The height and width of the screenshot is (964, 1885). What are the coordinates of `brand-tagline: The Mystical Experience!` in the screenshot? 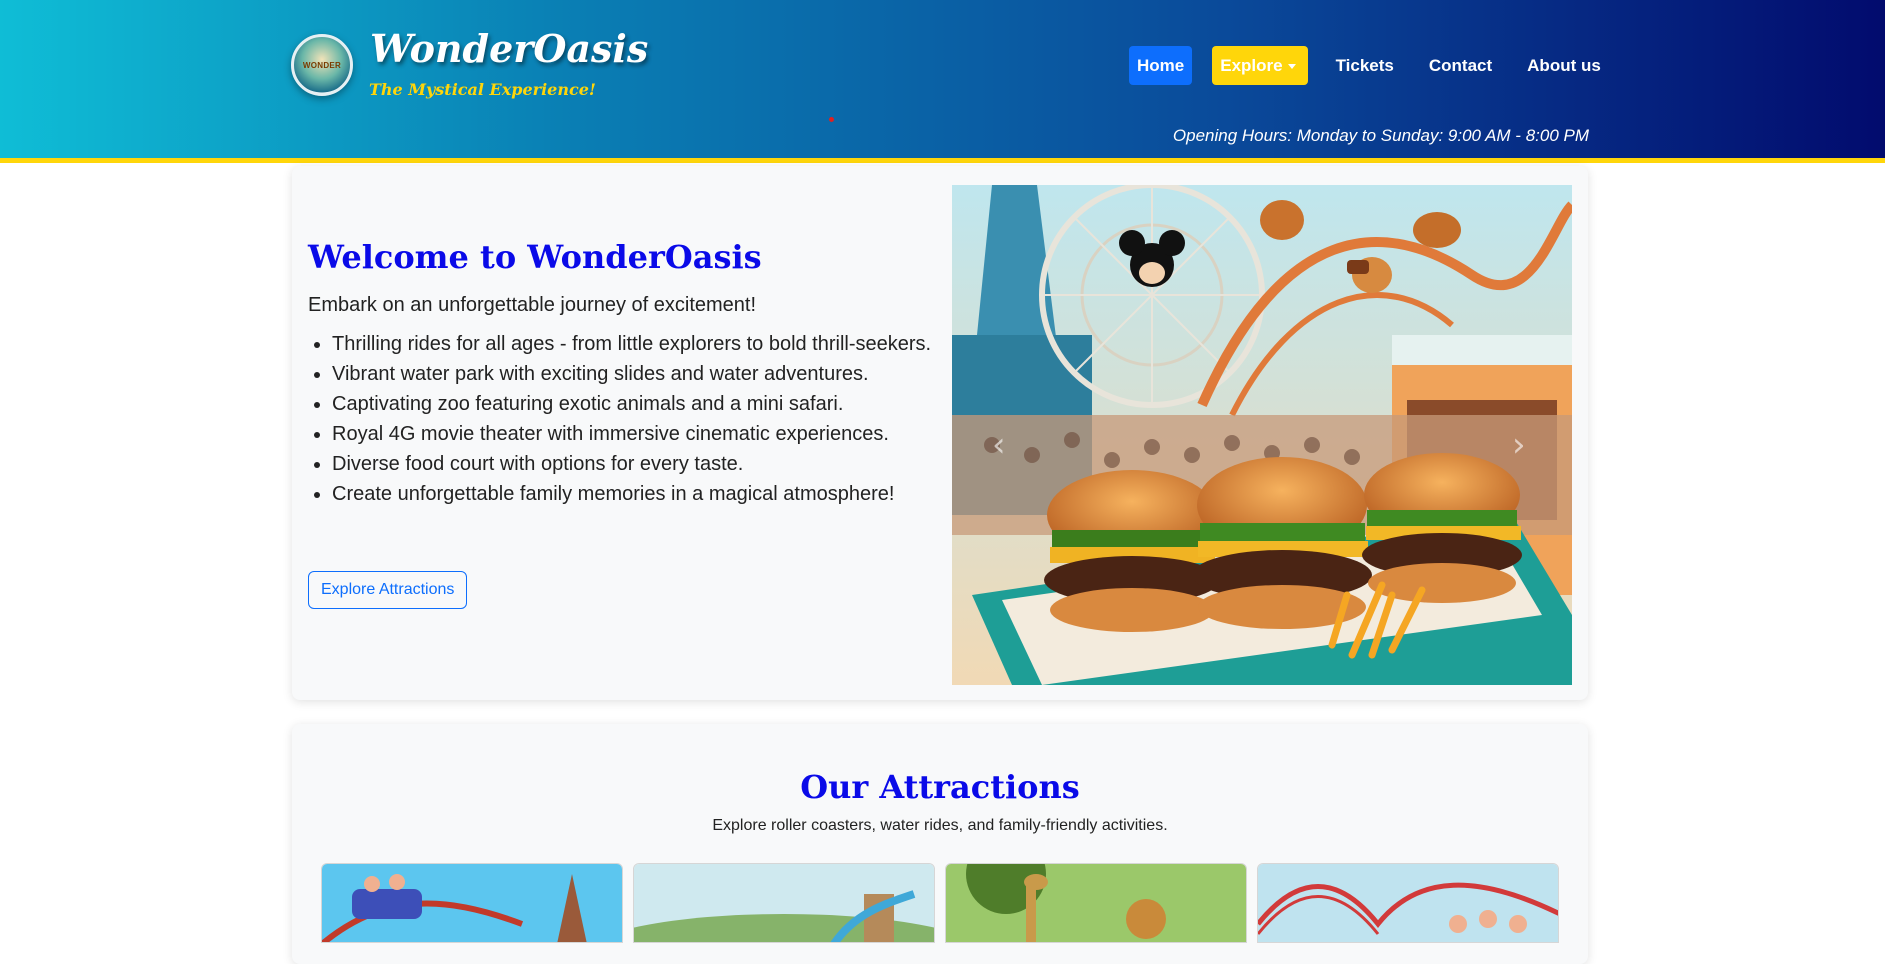 It's located at (482, 89).